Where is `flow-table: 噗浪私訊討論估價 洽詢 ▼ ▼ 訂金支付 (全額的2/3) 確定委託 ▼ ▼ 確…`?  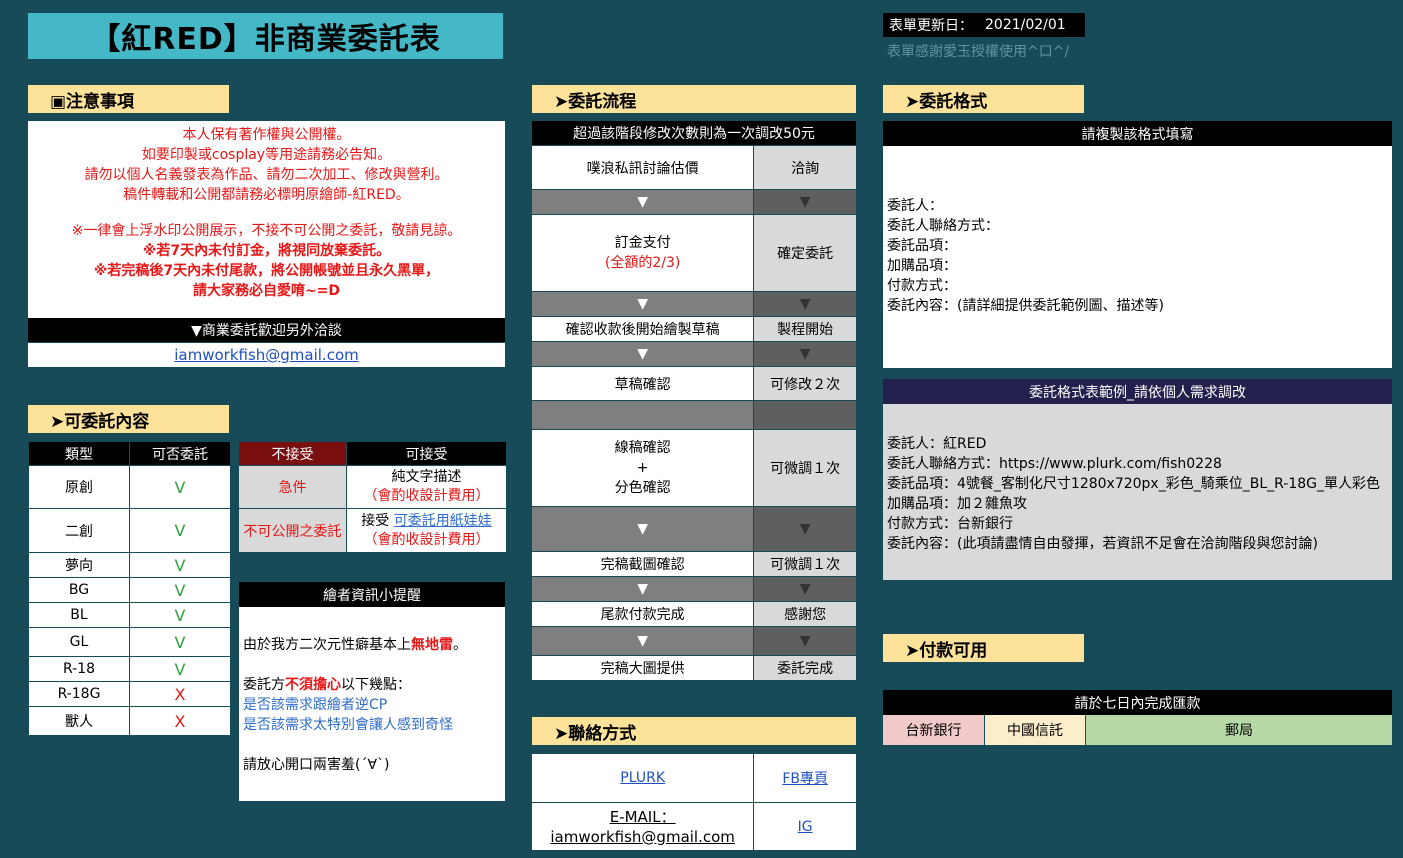
flow-table: 噗浪私訊討論估價 洽詢 ▼ ▼ 訂金支付 (全額的2/3) 確定委託 ▼ ▼ 確… is located at coordinates (694, 418).